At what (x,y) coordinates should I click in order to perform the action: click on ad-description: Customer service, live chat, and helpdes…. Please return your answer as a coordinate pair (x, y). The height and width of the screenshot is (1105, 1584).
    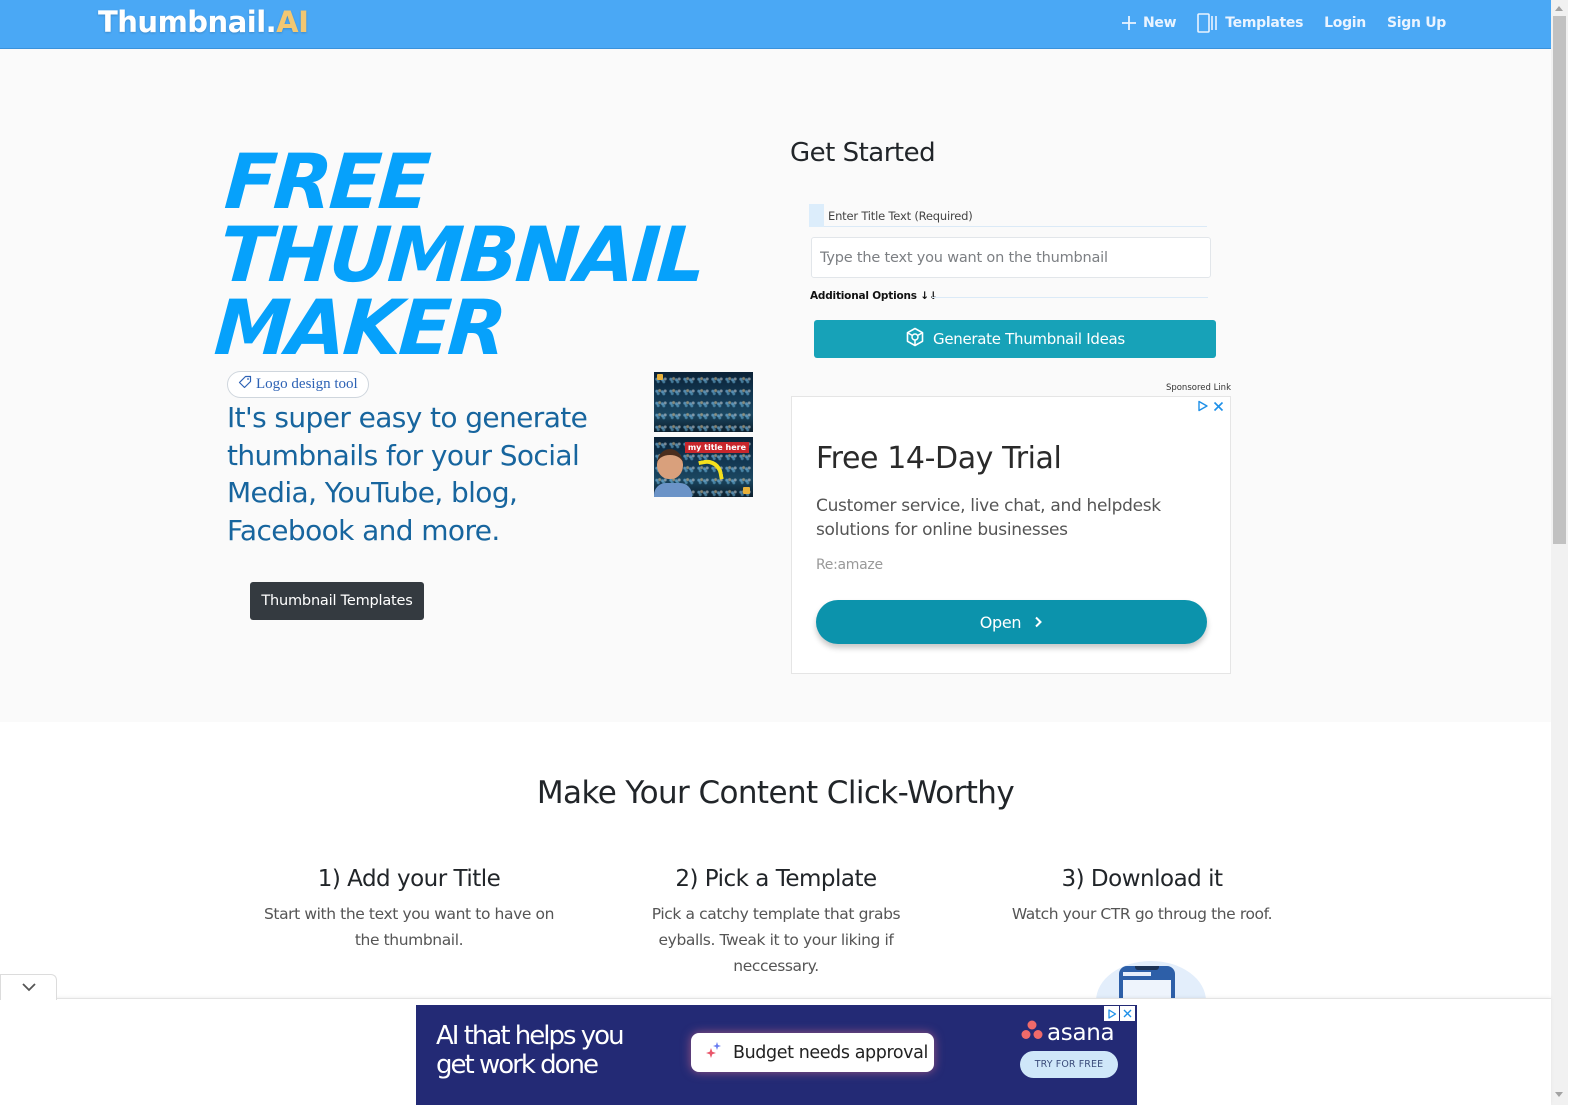
    Looking at the image, I should click on (988, 518).